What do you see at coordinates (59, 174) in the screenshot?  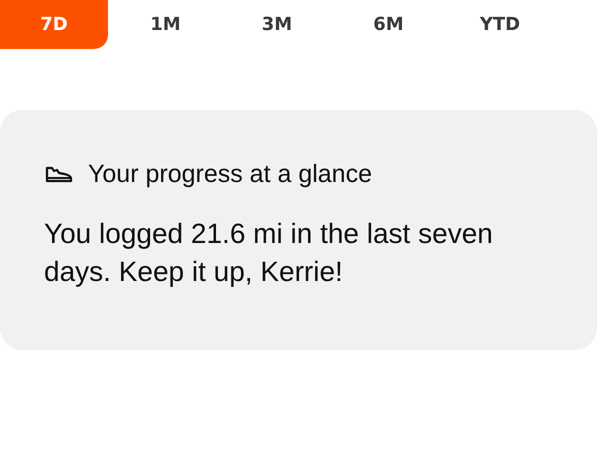 I see `shoe-icon` at bounding box center [59, 174].